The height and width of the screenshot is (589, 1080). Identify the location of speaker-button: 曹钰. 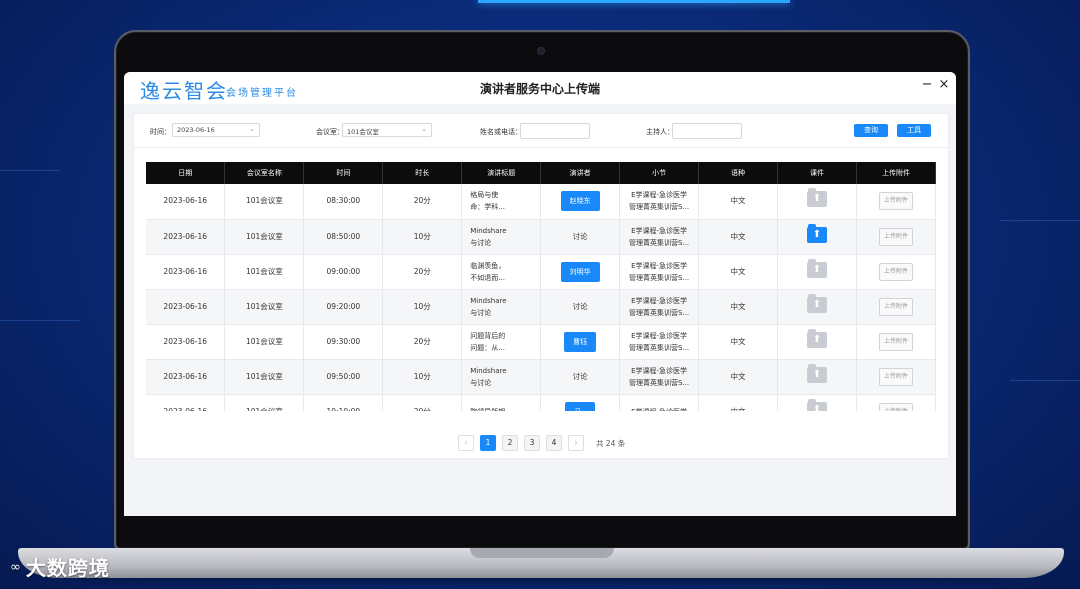
(580, 341).